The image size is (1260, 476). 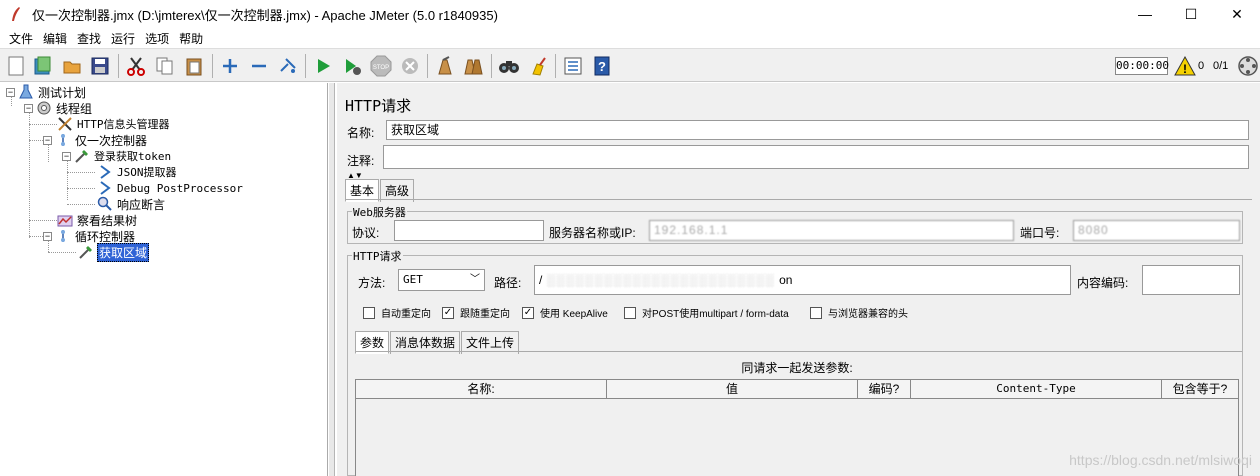 I want to click on path-redacted: ░░░░░░░░░░░░░░░░░░░░░░░░, so click(x=661, y=280).